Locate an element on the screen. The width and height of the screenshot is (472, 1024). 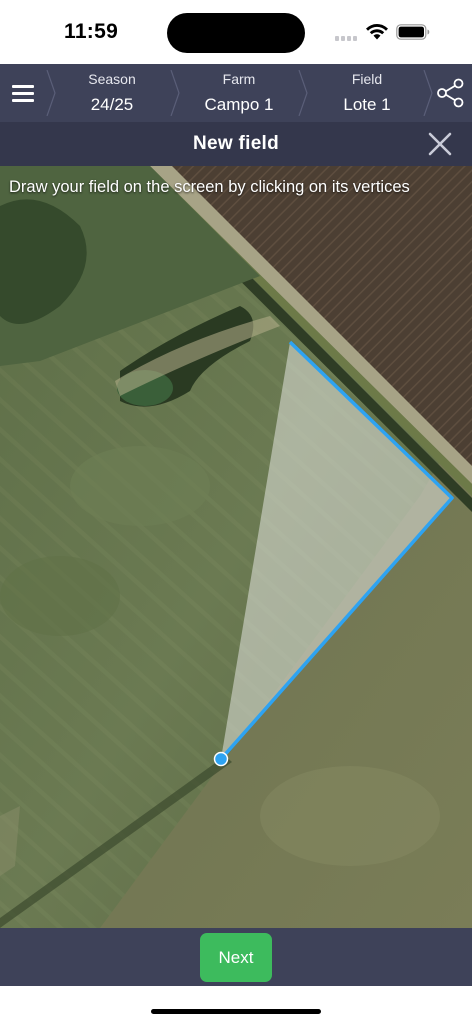
vertex-handle is located at coordinates (221, 759).